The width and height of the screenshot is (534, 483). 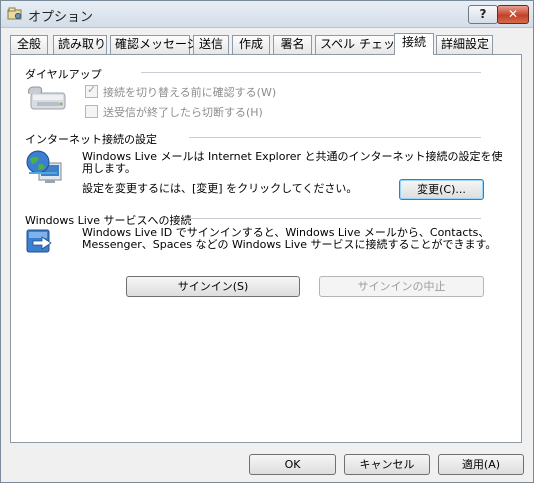 I want to click on close-icon: ✕, so click(x=513, y=14).